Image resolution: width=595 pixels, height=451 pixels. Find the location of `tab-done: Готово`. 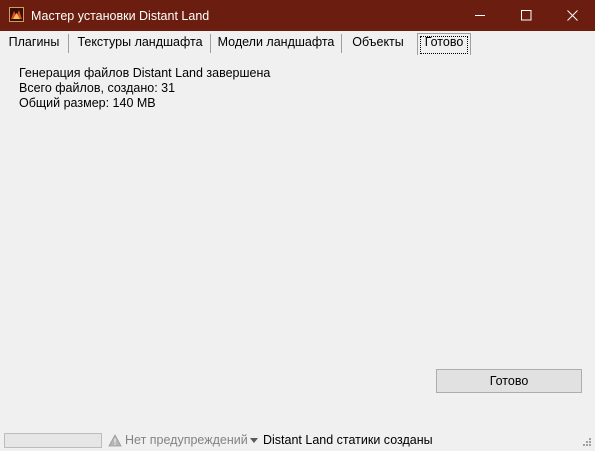

tab-done: Готово is located at coordinates (444, 43).